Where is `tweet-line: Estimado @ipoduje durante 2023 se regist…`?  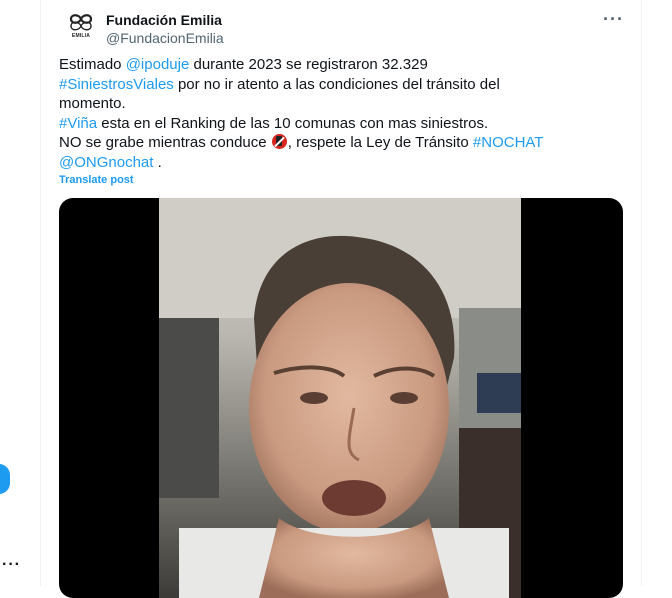
tweet-line: Estimado @ipoduje durante 2023 se regist… is located at coordinates (344, 65).